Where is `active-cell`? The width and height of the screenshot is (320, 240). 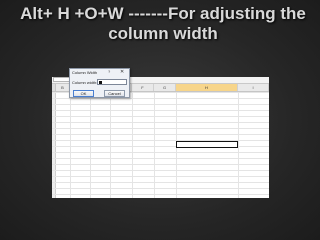 active-cell is located at coordinates (207, 144).